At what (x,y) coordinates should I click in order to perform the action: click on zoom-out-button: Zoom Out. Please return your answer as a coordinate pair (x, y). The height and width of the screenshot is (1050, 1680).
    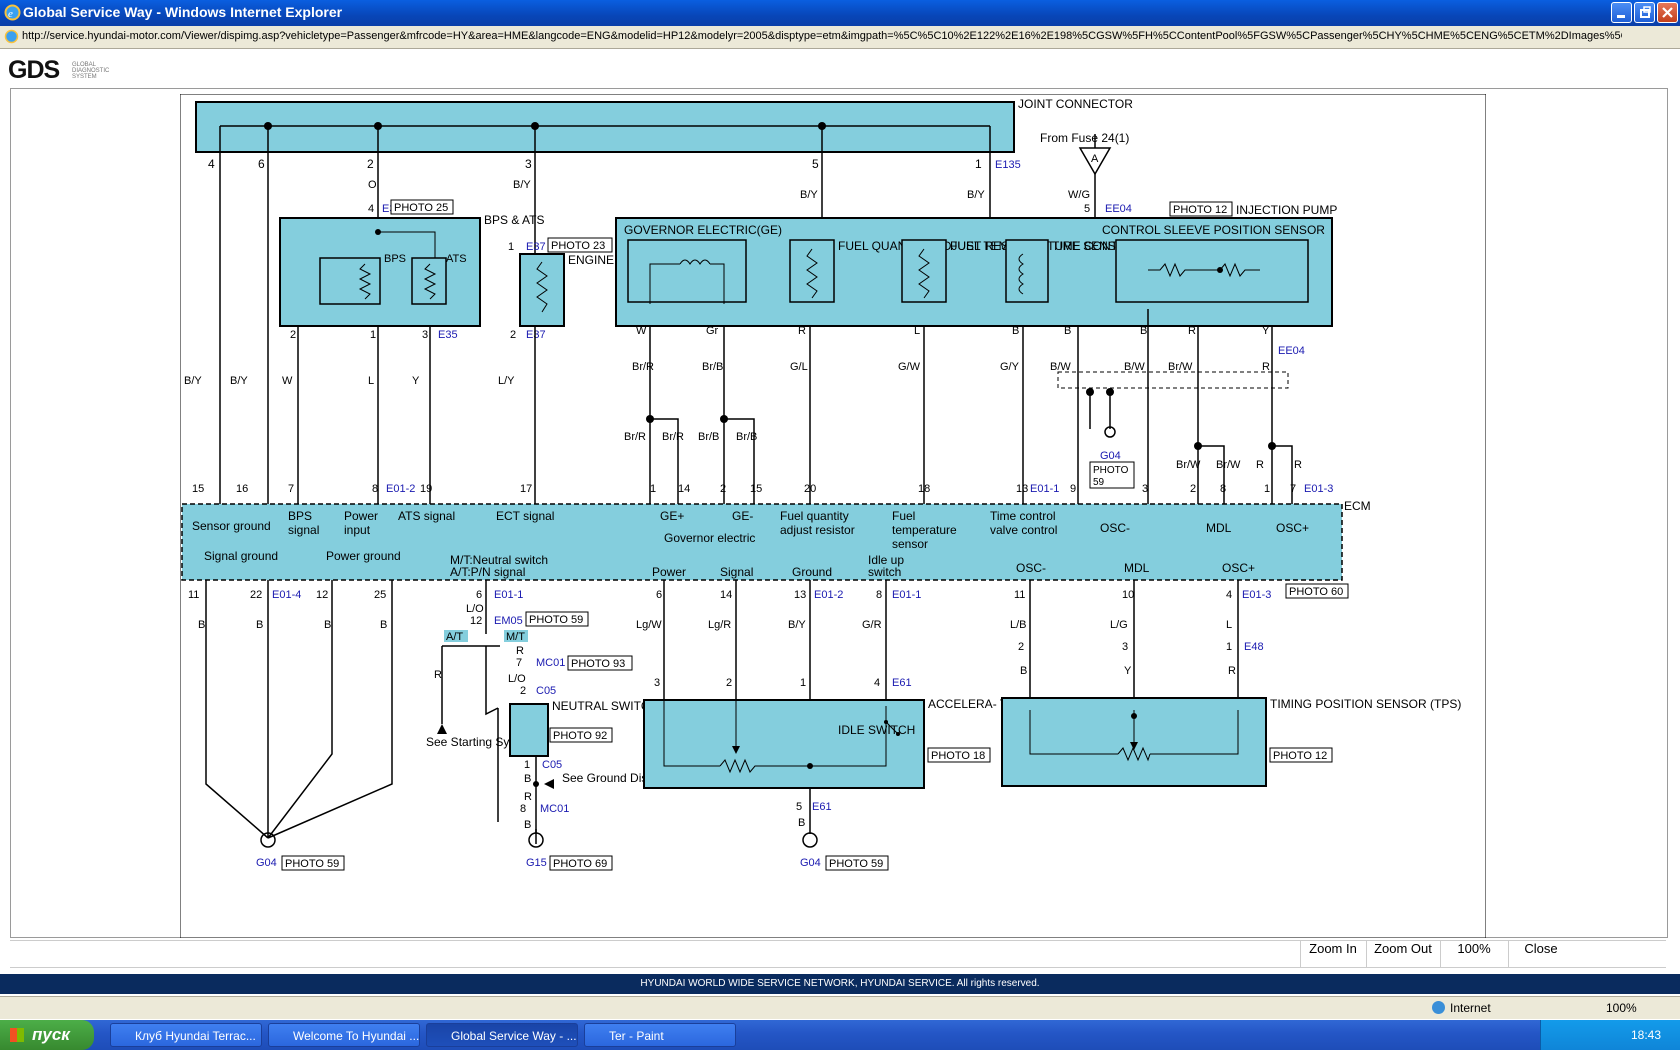
    Looking at the image, I should click on (1402, 954).